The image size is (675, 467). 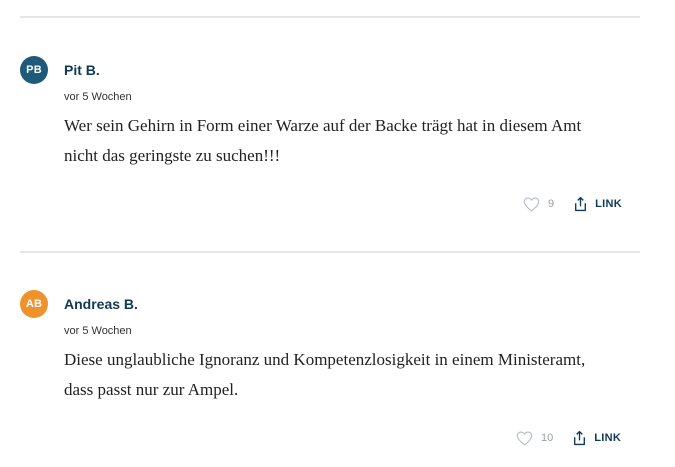 I want to click on avatar: AB, so click(x=34, y=304).